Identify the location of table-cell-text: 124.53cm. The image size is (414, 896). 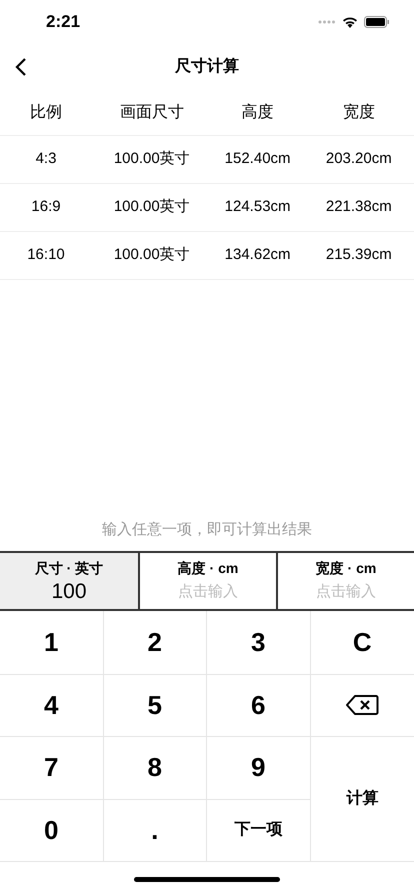
(258, 207).